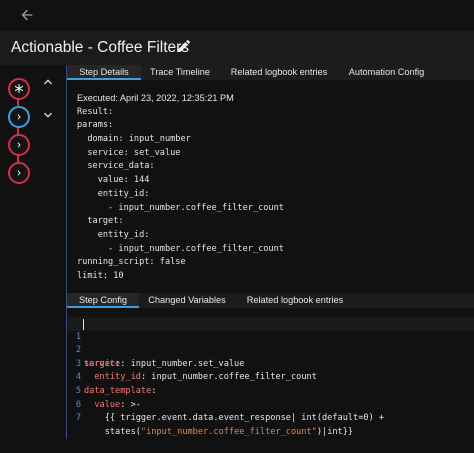 The height and width of the screenshot is (453, 474). I want to click on detail-line: params:, so click(95, 125).